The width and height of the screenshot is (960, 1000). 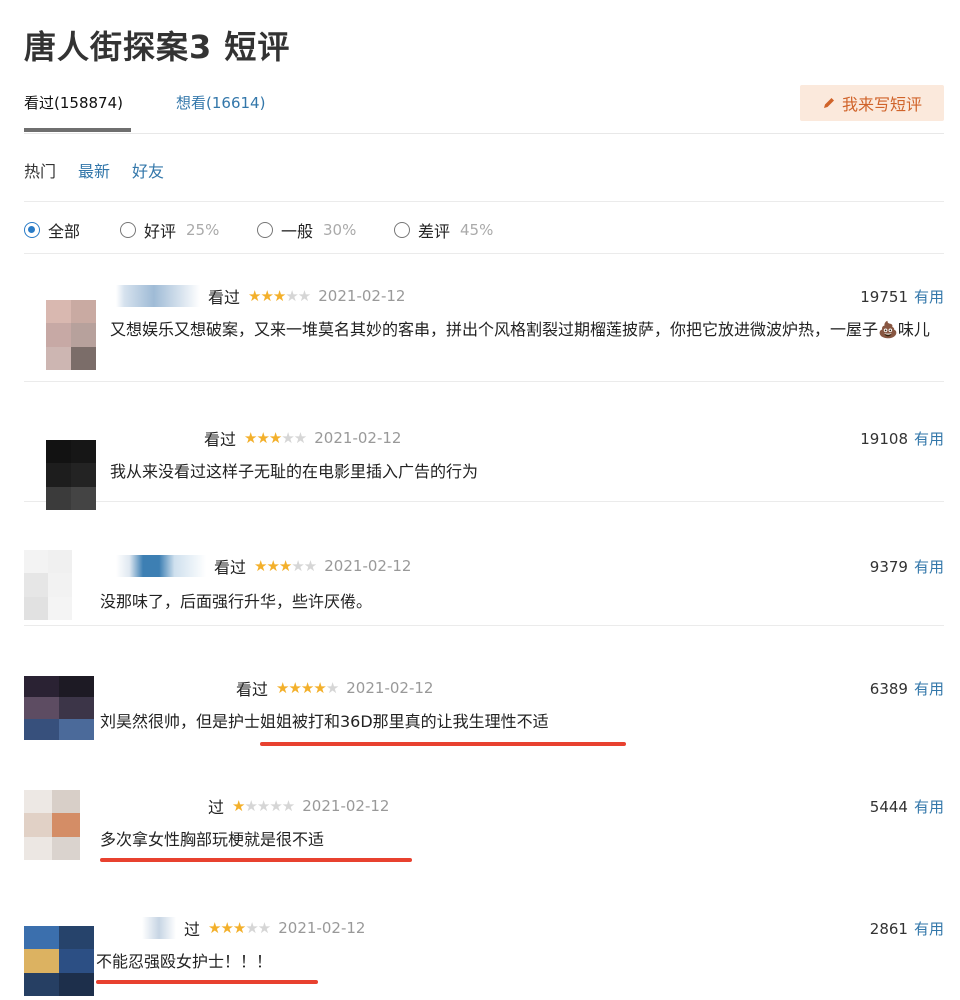 I want to click on vote-area: 19108 有用, so click(x=902, y=438).